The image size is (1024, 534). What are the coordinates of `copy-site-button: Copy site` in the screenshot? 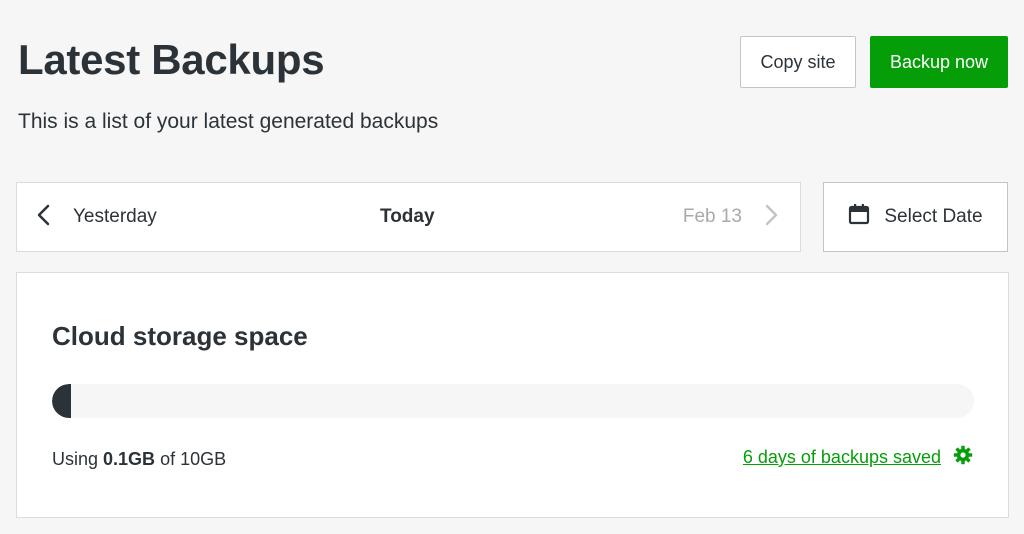 It's located at (798, 62).